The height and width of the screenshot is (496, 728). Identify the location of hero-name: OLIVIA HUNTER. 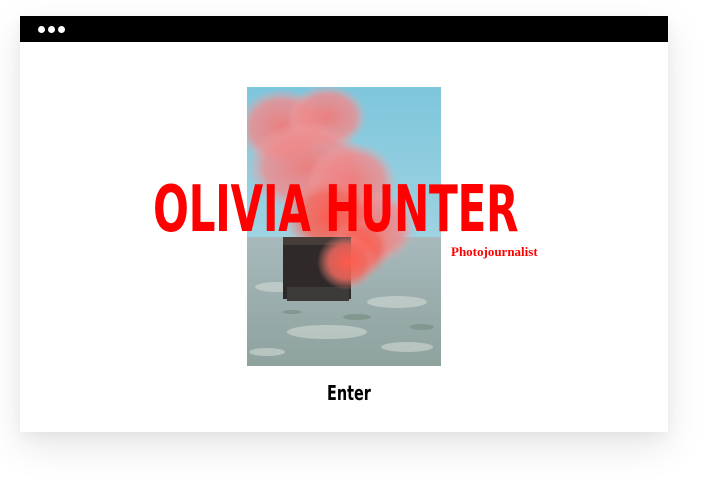
(336, 210).